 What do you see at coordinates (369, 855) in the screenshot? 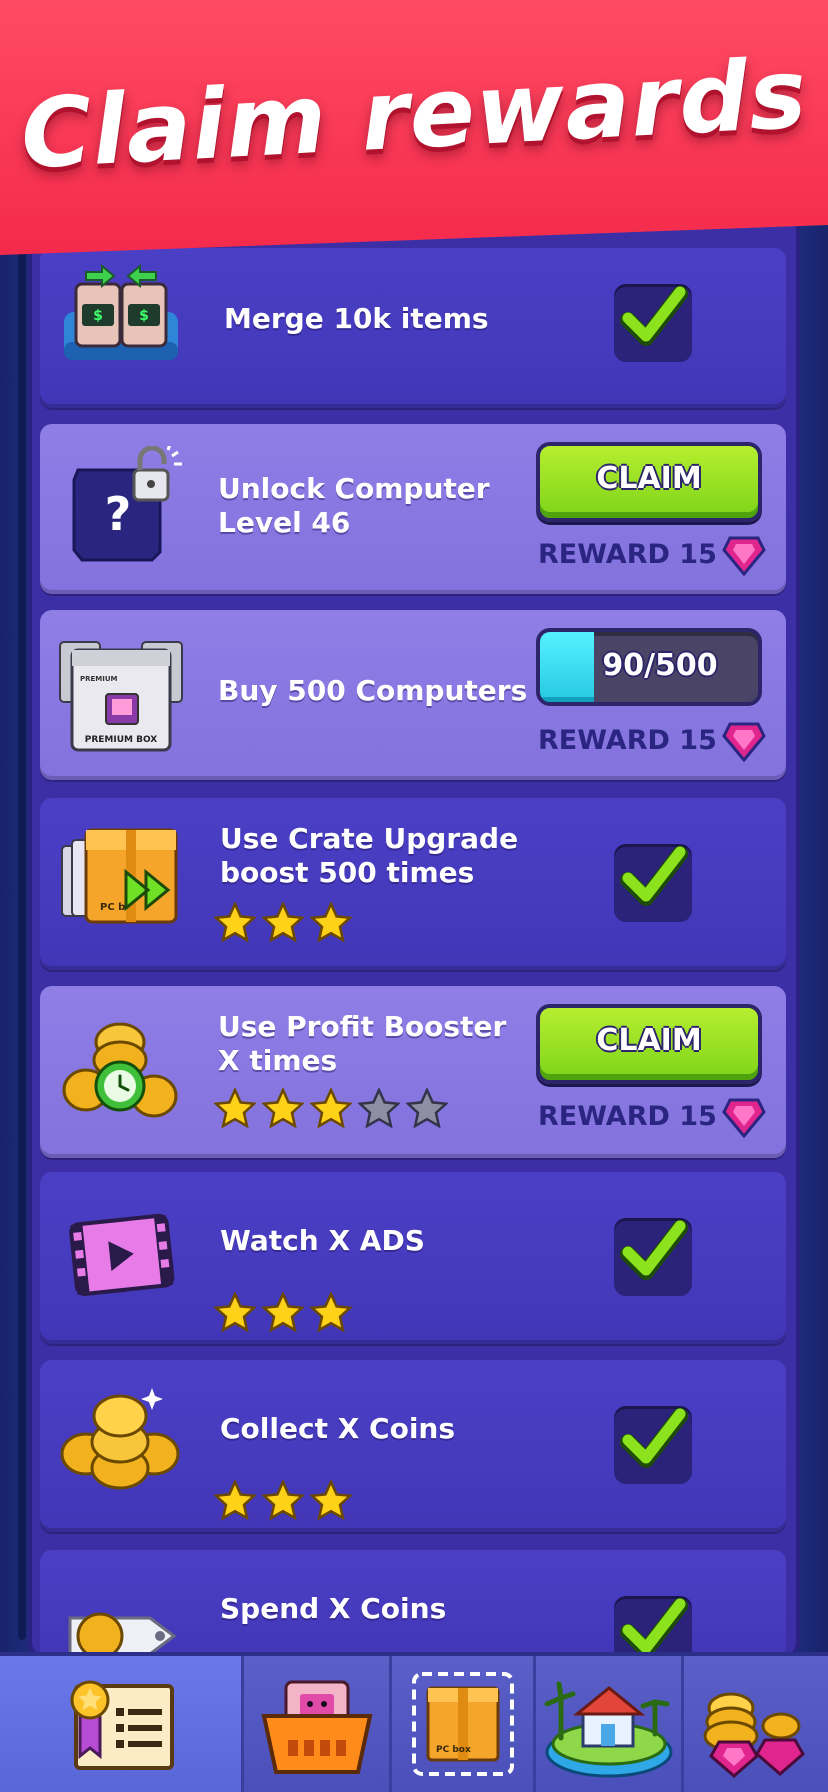
I see `quest-title: Use Crate Upgrade boost 500 times` at bounding box center [369, 855].